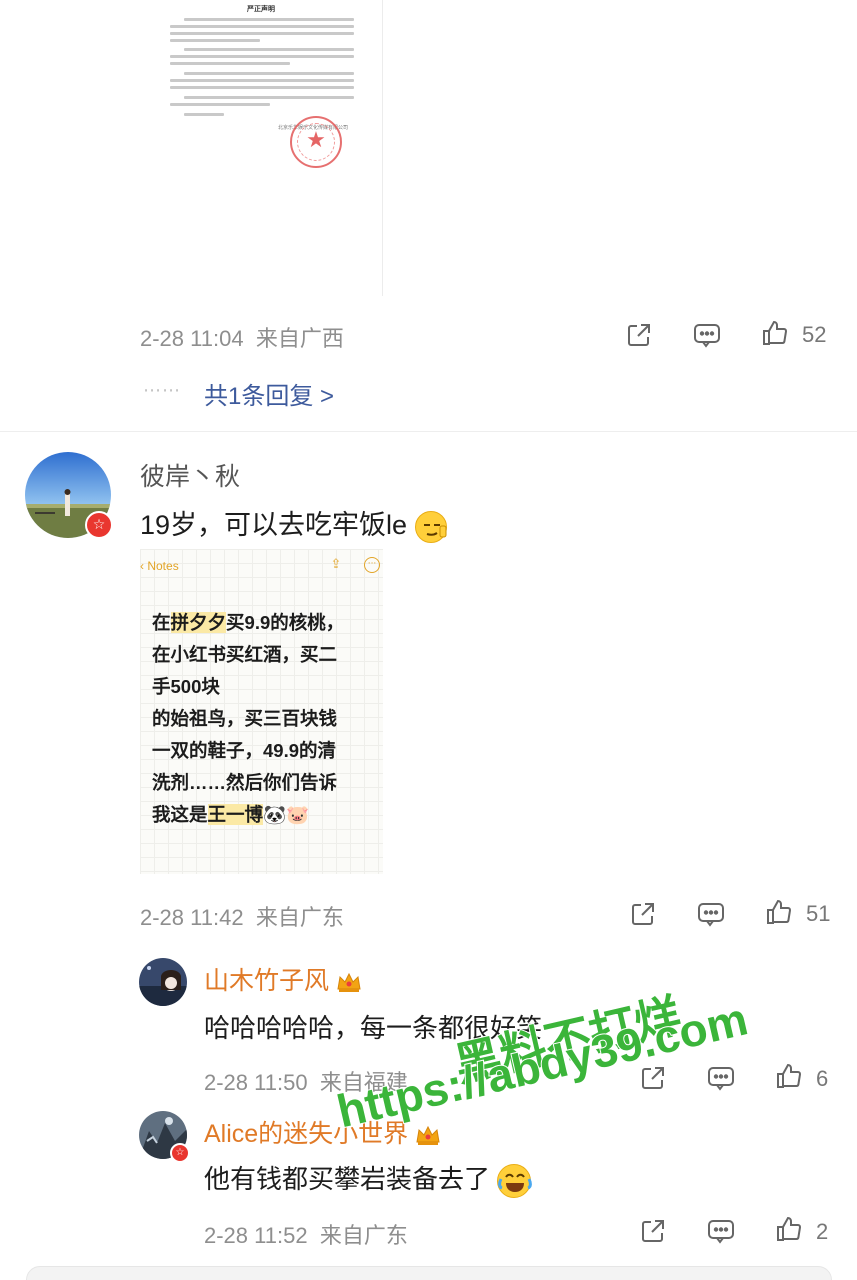  Describe the element at coordinates (162, 390) in the screenshot. I see `replies-dots: ⋯⋯` at that location.